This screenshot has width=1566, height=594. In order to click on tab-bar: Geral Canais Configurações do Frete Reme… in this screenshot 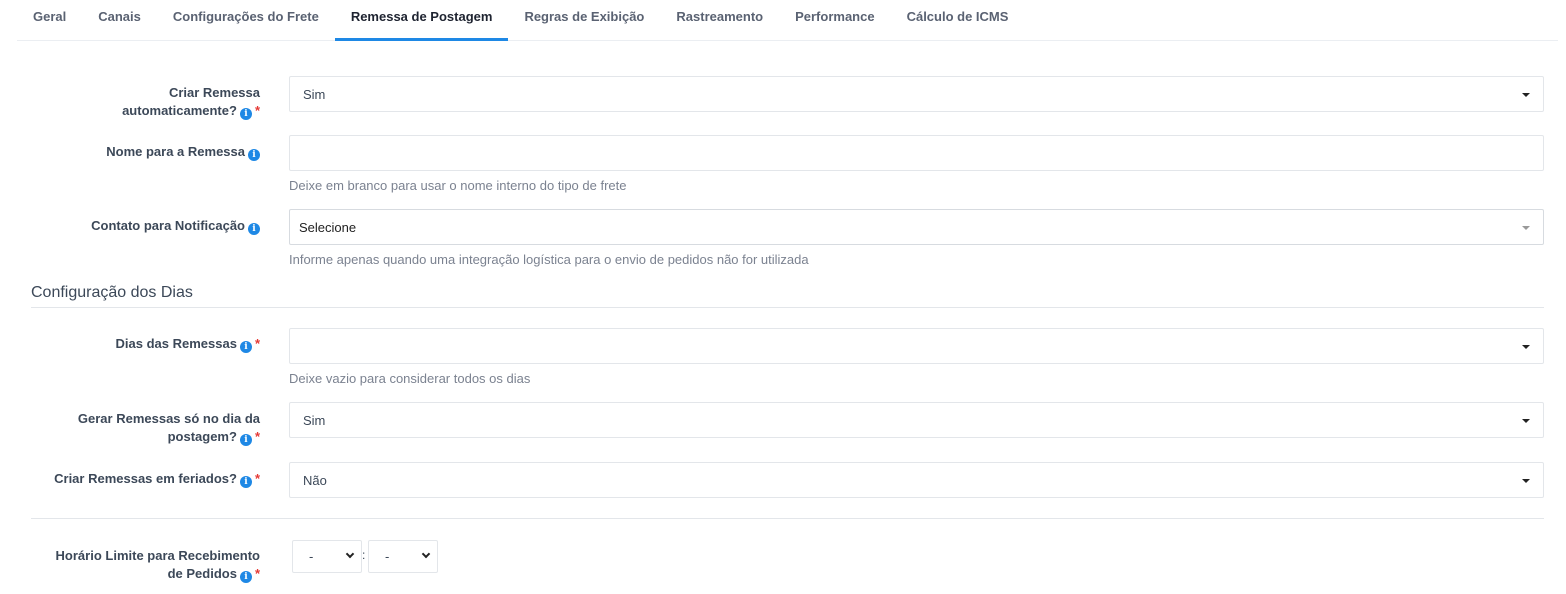, I will do `click(787, 20)`.